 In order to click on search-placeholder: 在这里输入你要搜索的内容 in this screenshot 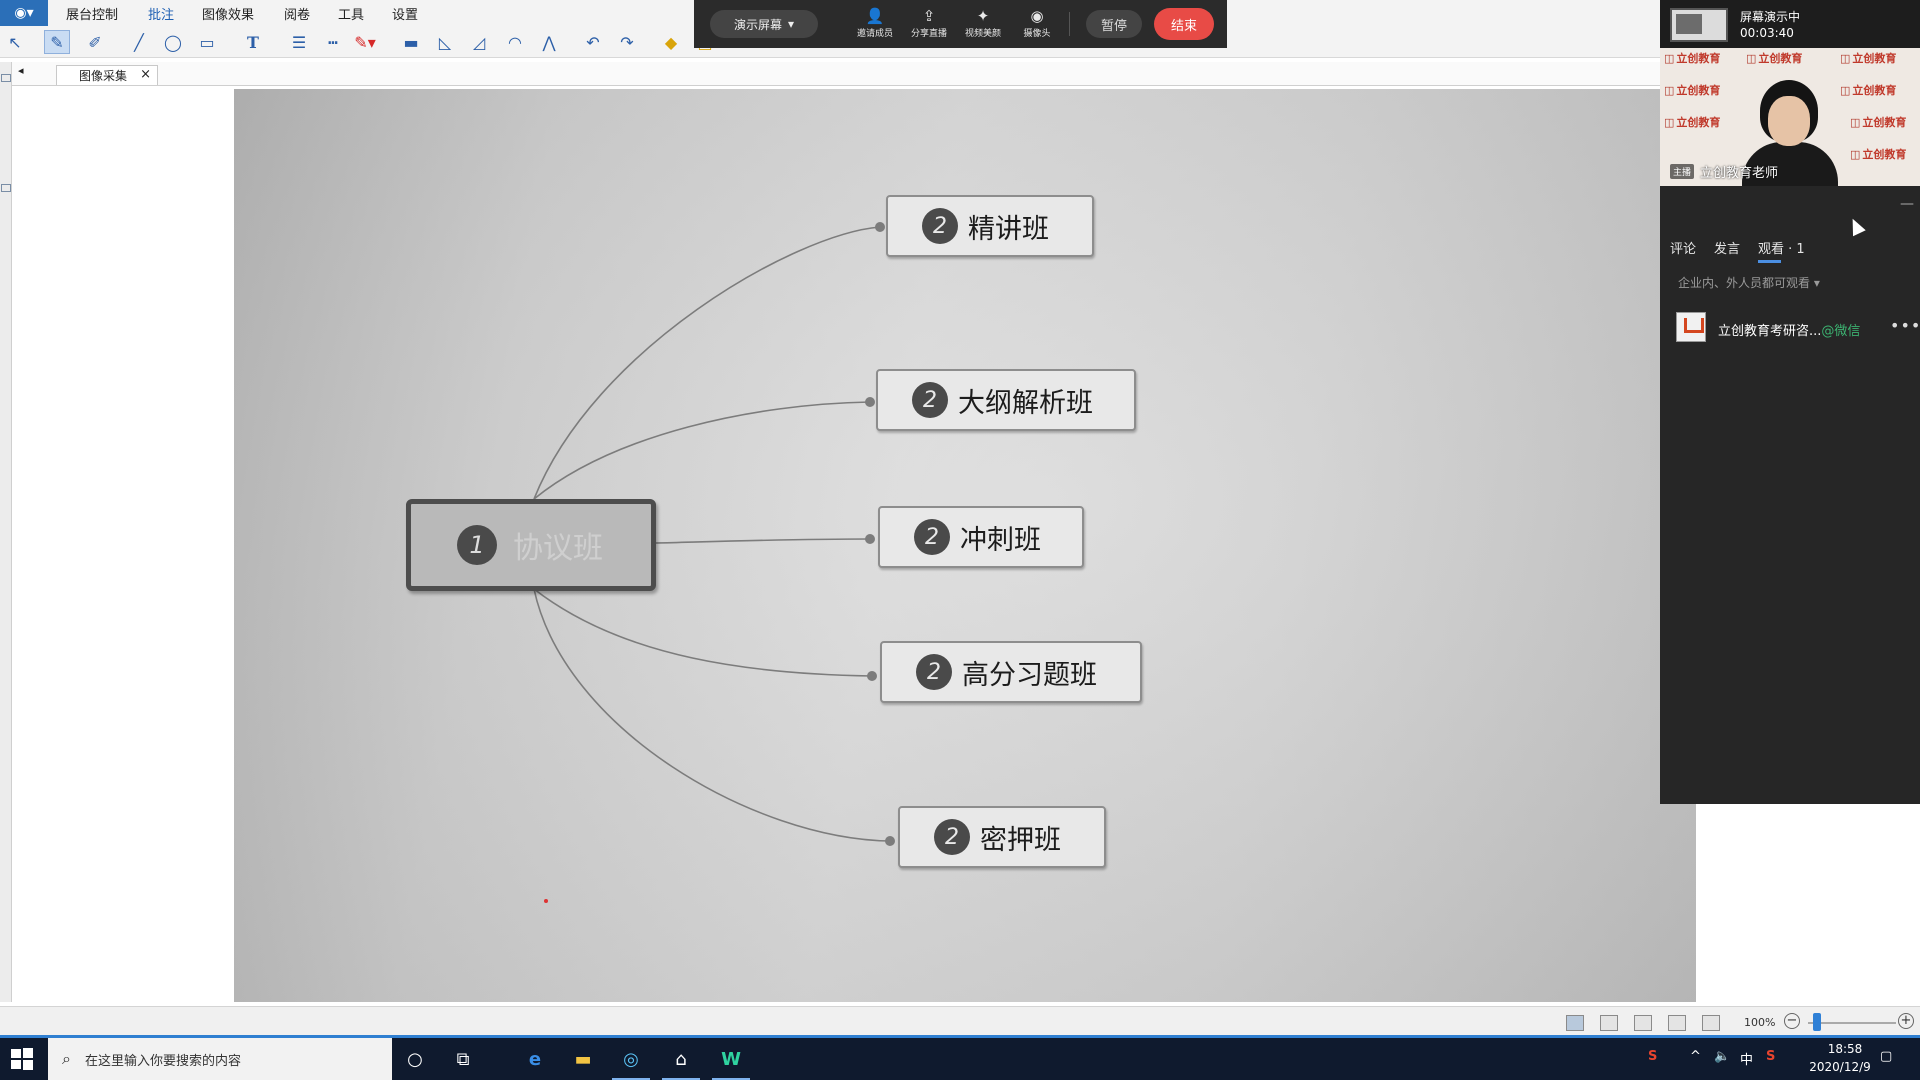, I will do `click(162, 1061)`.